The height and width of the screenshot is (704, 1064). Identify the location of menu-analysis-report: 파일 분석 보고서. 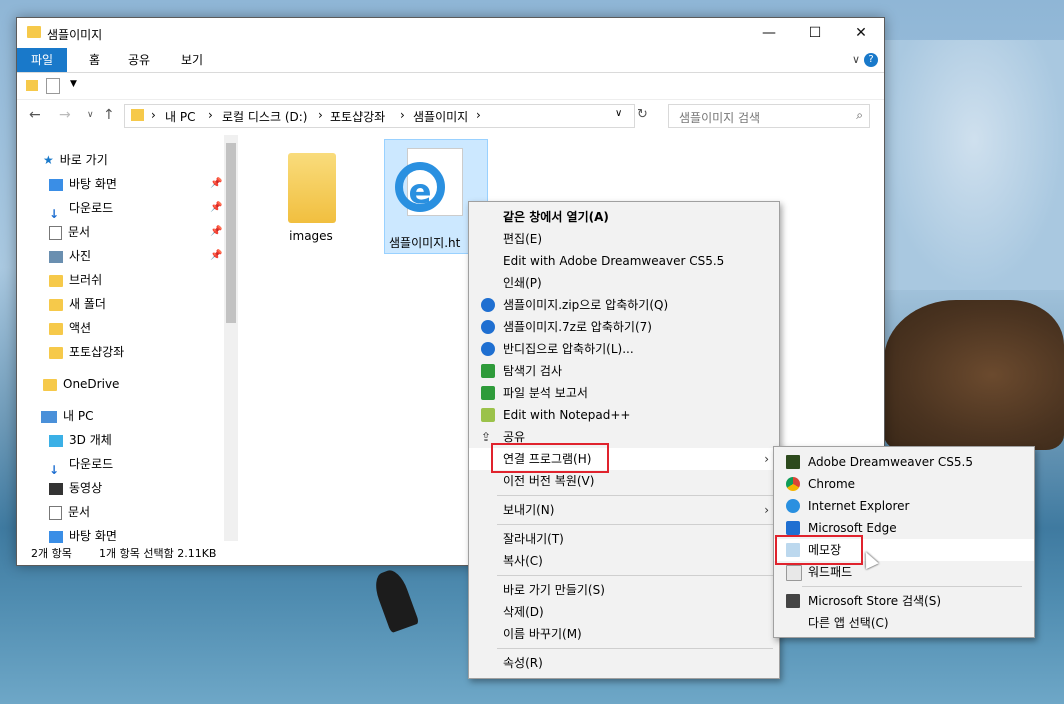
(624, 393).